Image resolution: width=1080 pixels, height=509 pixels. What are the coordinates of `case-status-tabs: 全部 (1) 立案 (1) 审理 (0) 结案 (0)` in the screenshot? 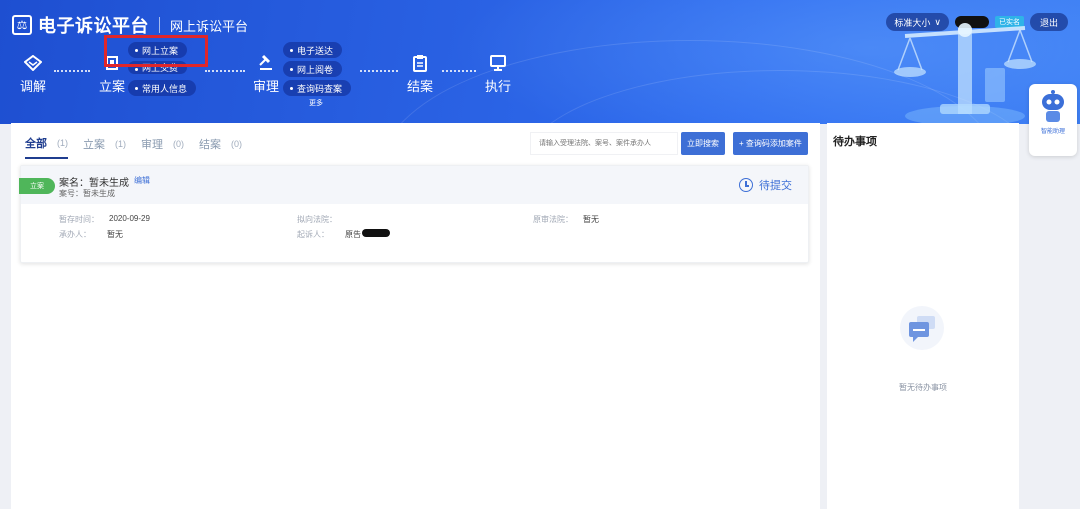 It's located at (141, 147).